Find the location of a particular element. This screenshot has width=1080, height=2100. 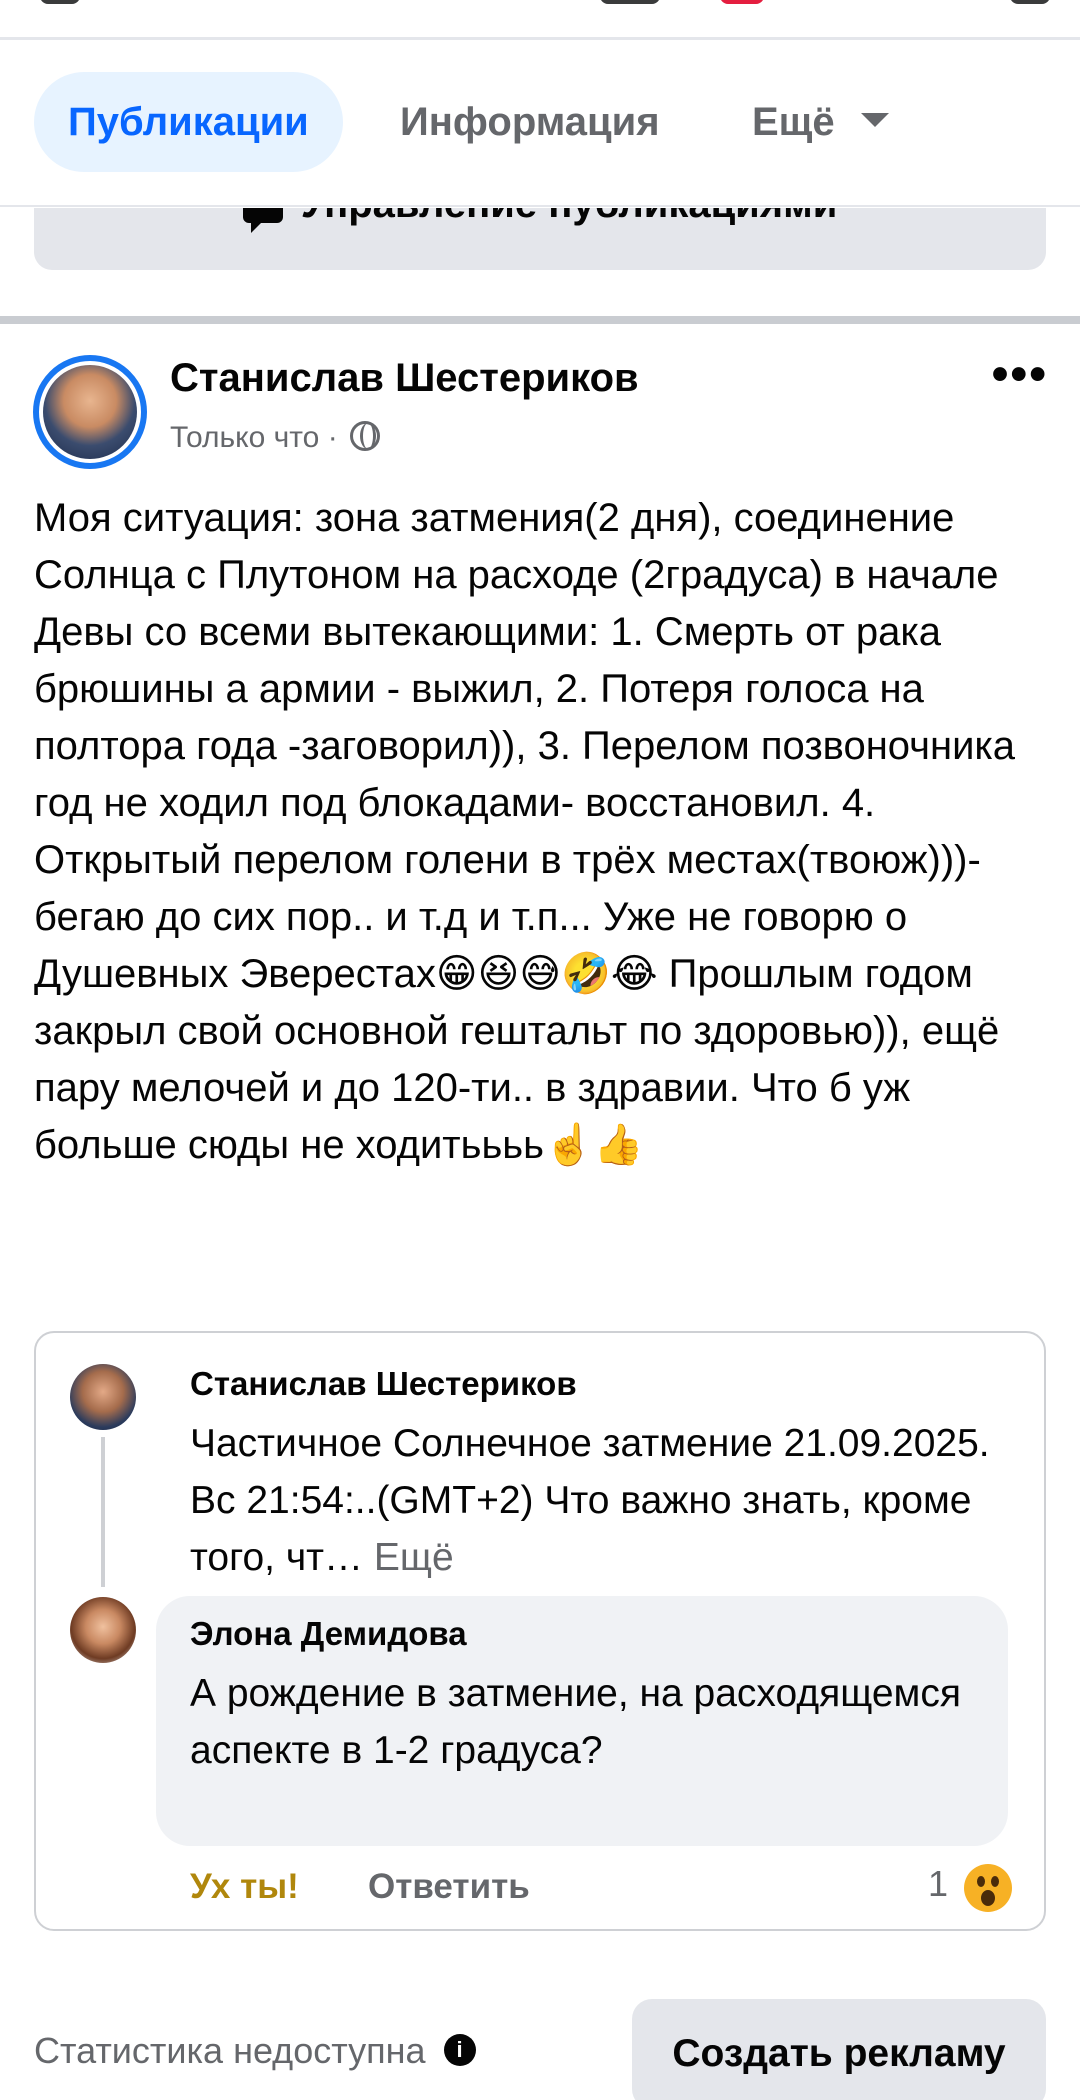

comment-author: Станислав Шестериков is located at coordinates (383, 1384).